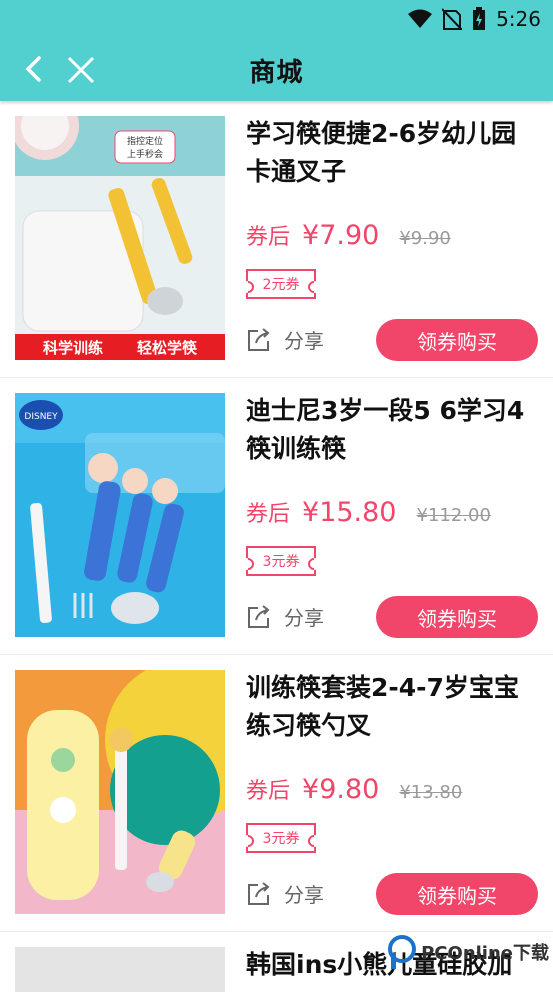  Describe the element at coordinates (73, 348) in the screenshot. I see `banner-left-text: 科学训练` at that location.